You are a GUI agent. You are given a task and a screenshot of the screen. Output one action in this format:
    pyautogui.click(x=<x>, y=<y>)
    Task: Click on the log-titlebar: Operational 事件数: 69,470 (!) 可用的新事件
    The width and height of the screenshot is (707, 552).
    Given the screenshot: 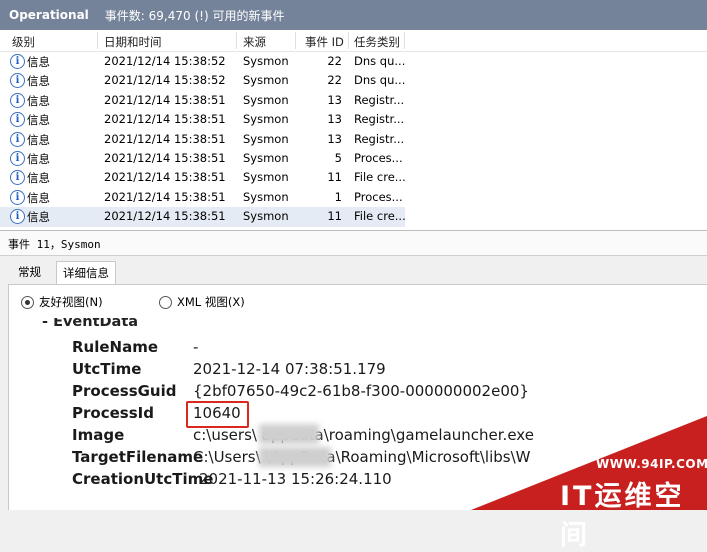 What is the action you would take?
    pyautogui.click(x=353, y=15)
    